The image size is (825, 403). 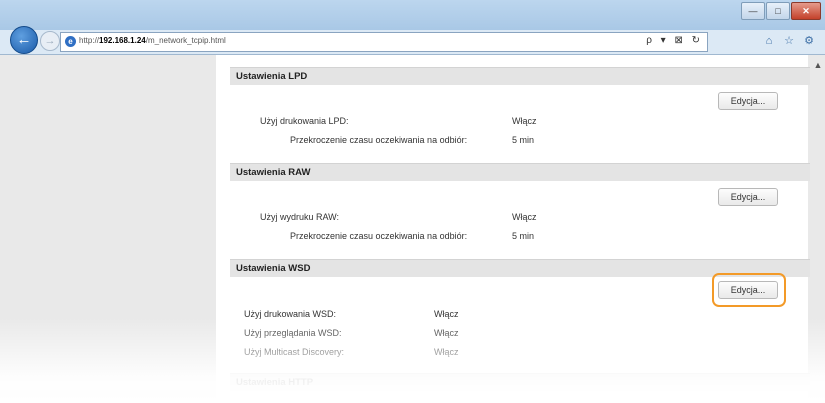 What do you see at coordinates (520, 382) in the screenshot?
I see `section-header-http: Ustawienia HTTP` at bounding box center [520, 382].